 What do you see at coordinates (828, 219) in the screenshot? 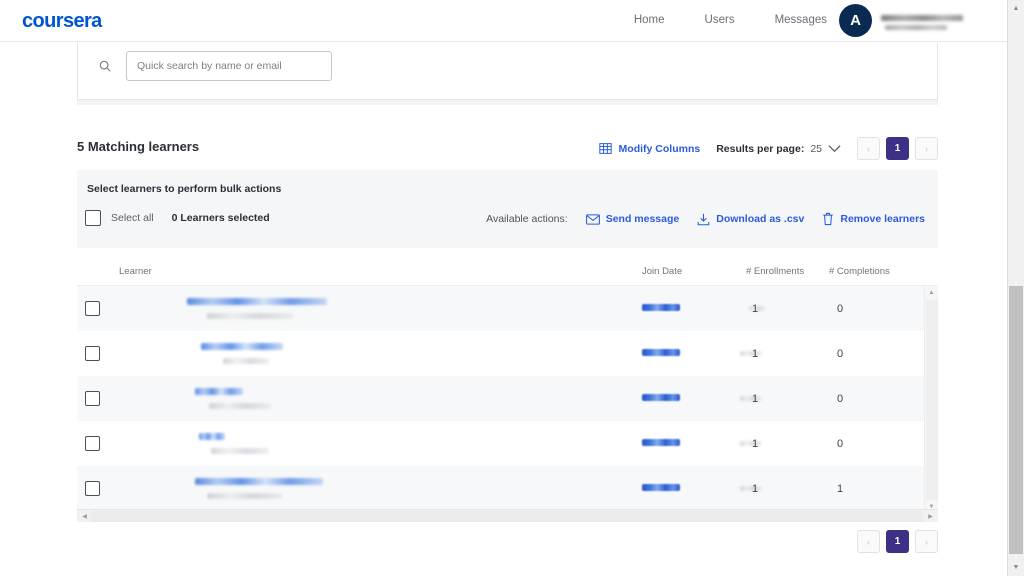
I see `trash-icon` at bounding box center [828, 219].